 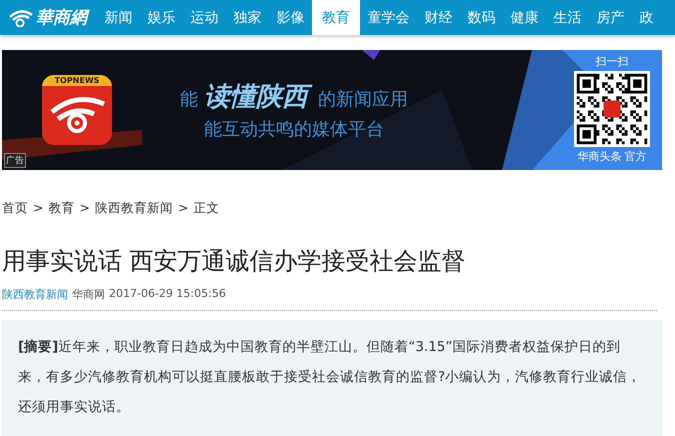 What do you see at coordinates (15, 160) in the screenshot?
I see `ad-tag: 广告` at bounding box center [15, 160].